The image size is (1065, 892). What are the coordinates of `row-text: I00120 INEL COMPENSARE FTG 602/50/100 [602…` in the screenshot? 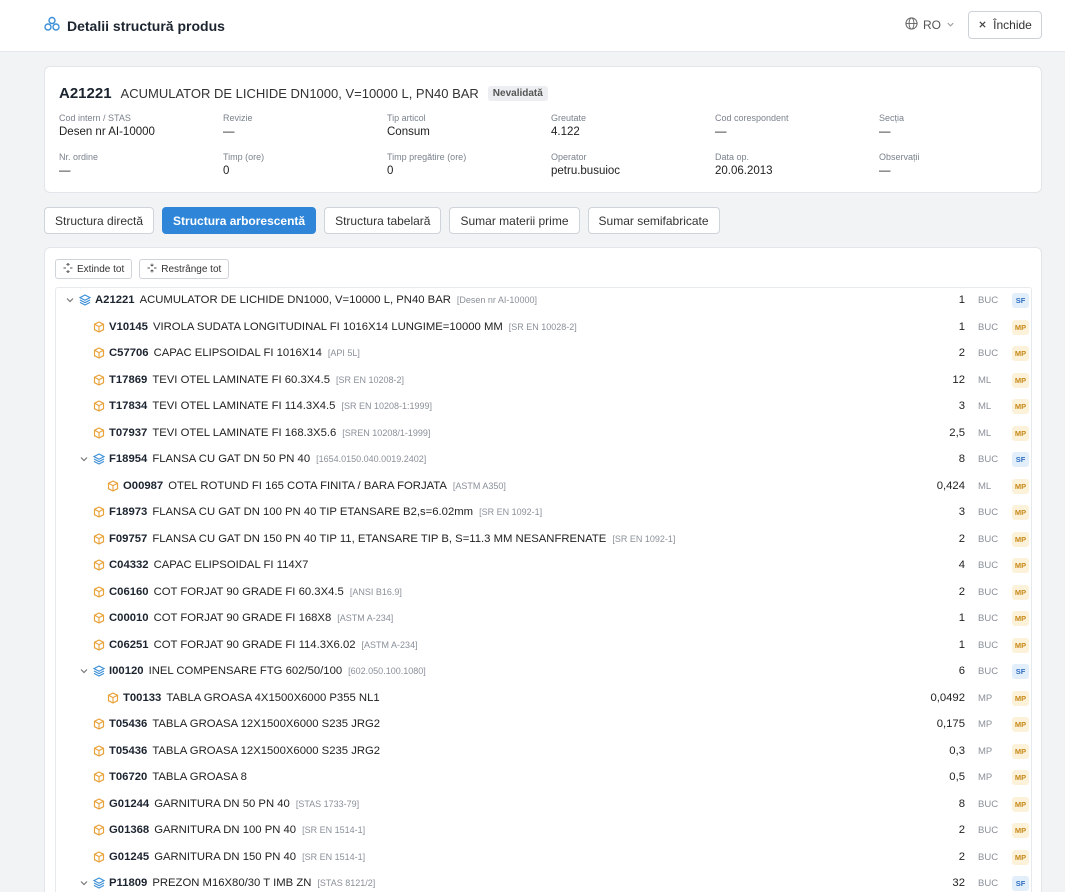 It's located at (267, 671).